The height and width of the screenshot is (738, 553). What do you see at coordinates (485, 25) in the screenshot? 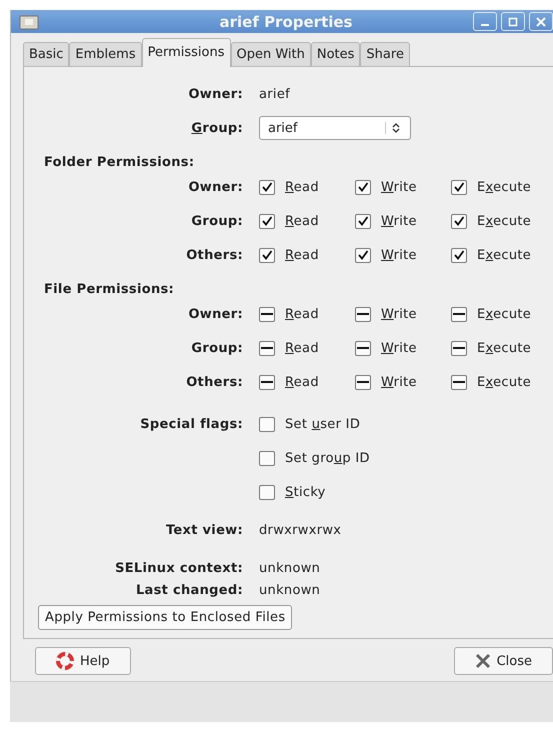
I see `minimize-icon` at bounding box center [485, 25].